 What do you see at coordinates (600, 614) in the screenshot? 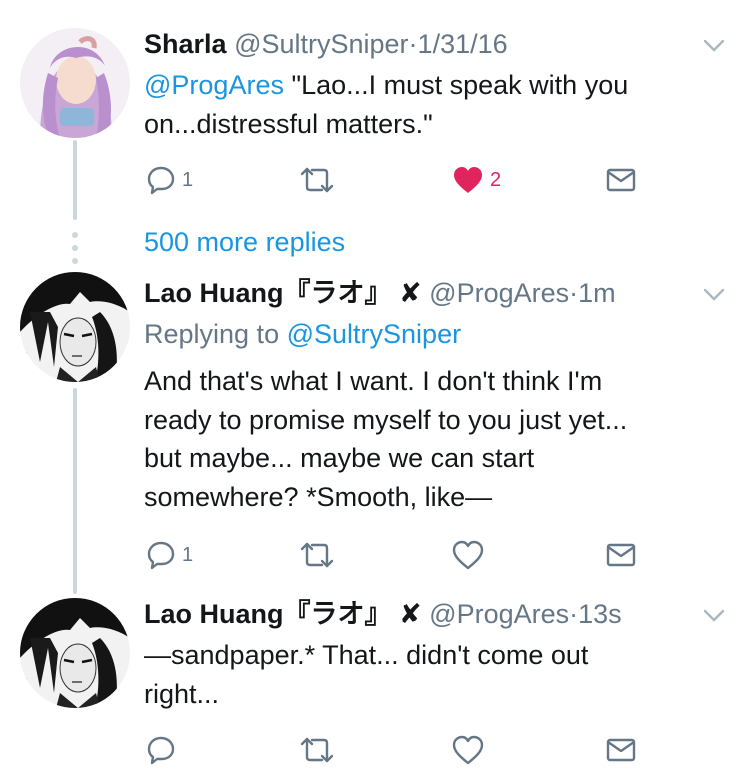
I see `timestamp: 13s` at bounding box center [600, 614].